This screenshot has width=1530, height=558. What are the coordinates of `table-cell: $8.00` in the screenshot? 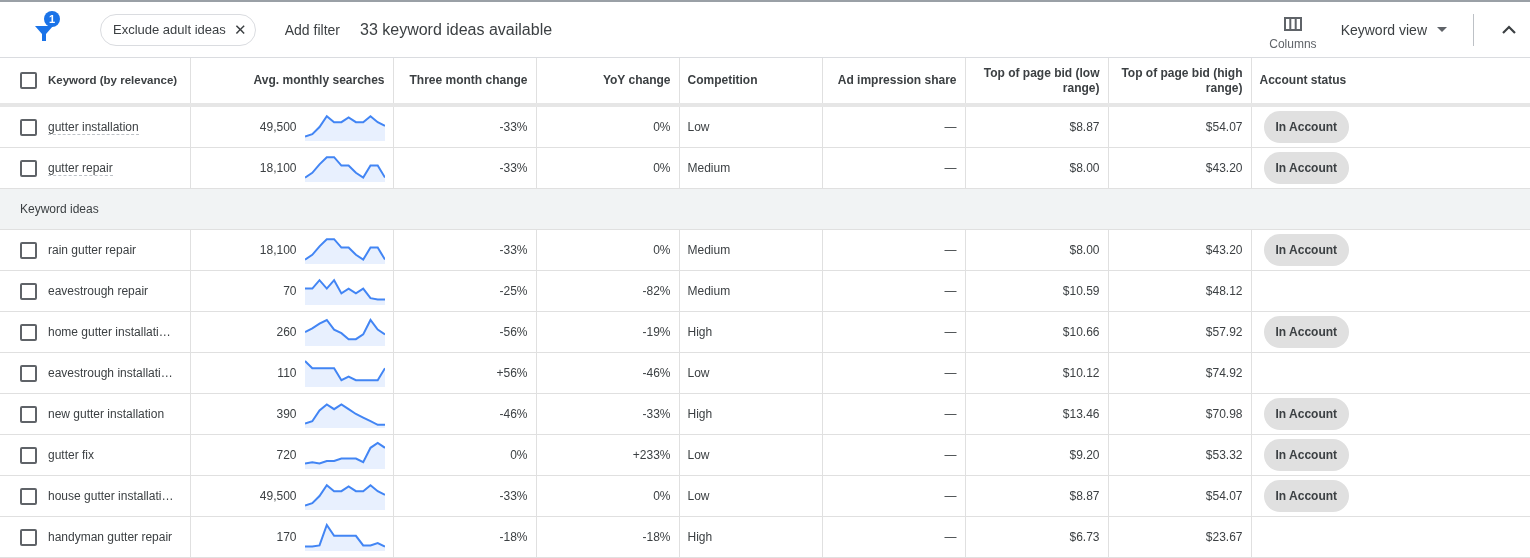 It's located at (1084, 168).